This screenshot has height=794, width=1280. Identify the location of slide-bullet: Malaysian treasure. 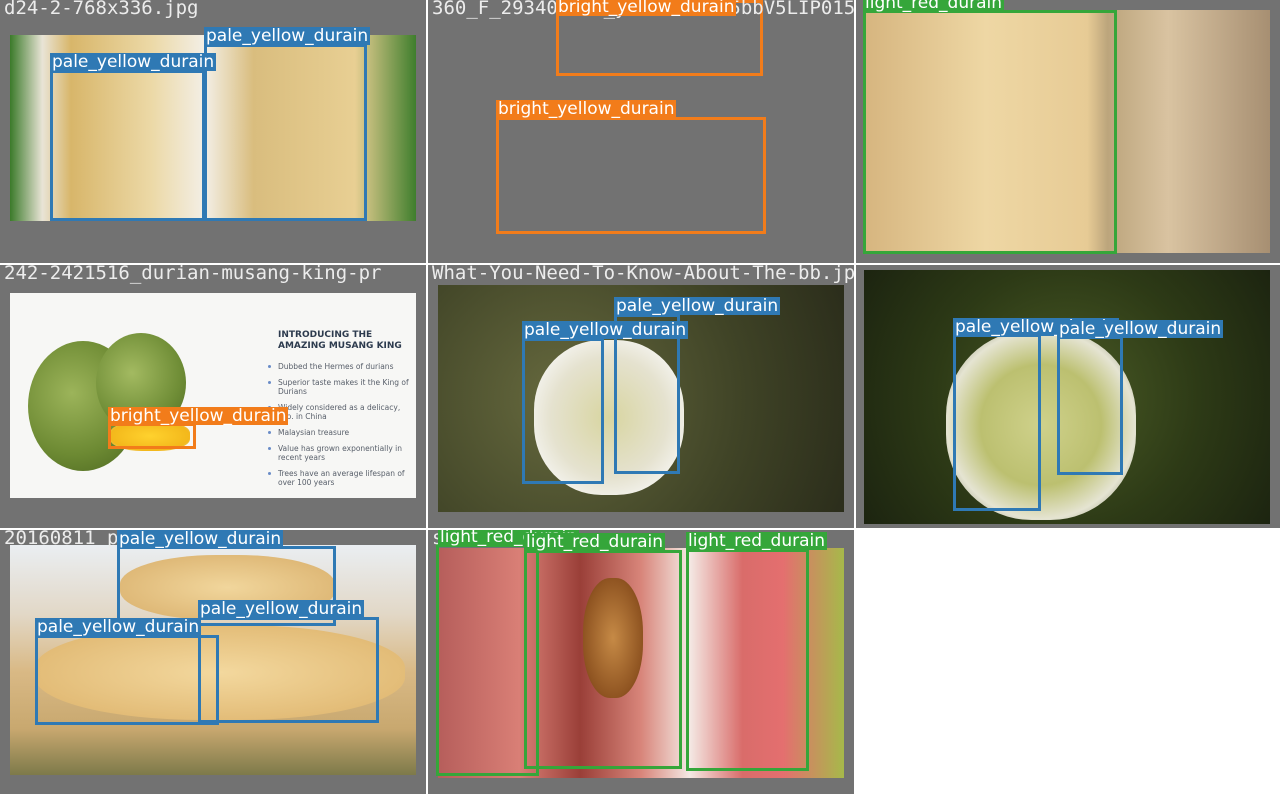
(342, 432).